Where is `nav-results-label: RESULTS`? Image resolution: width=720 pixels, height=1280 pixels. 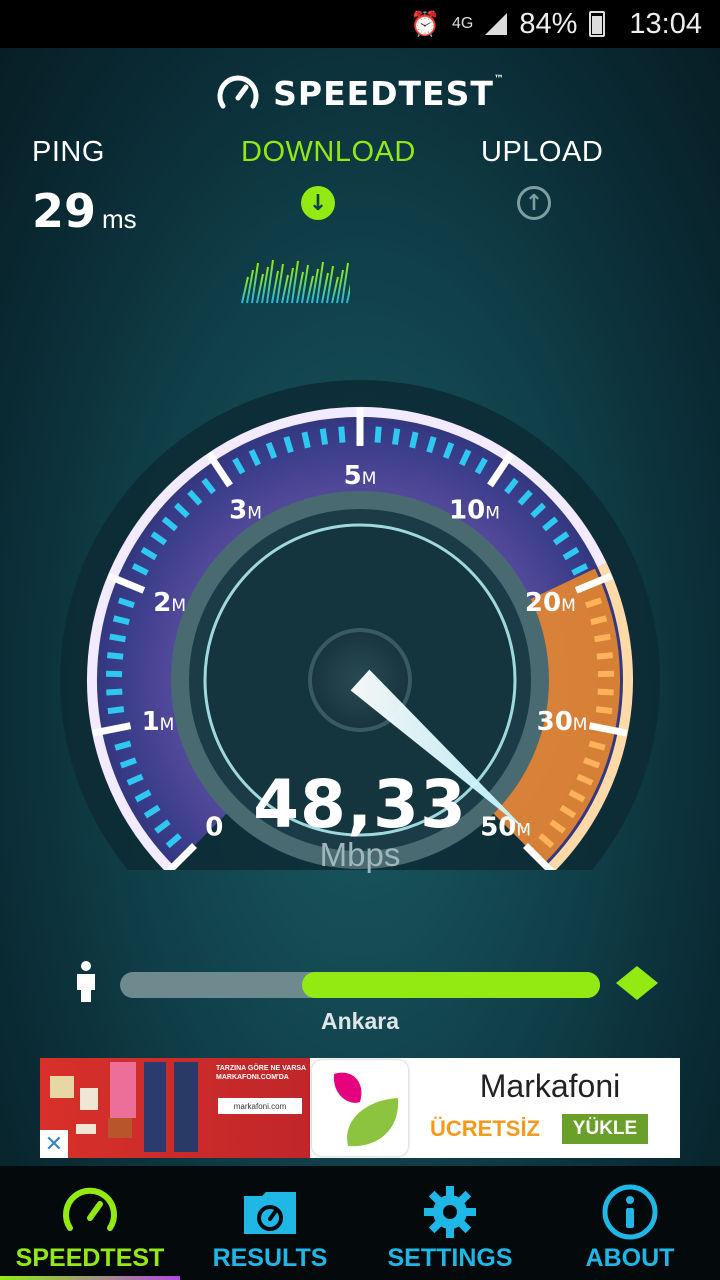
nav-results-label: RESULTS is located at coordinates (270, 1258).